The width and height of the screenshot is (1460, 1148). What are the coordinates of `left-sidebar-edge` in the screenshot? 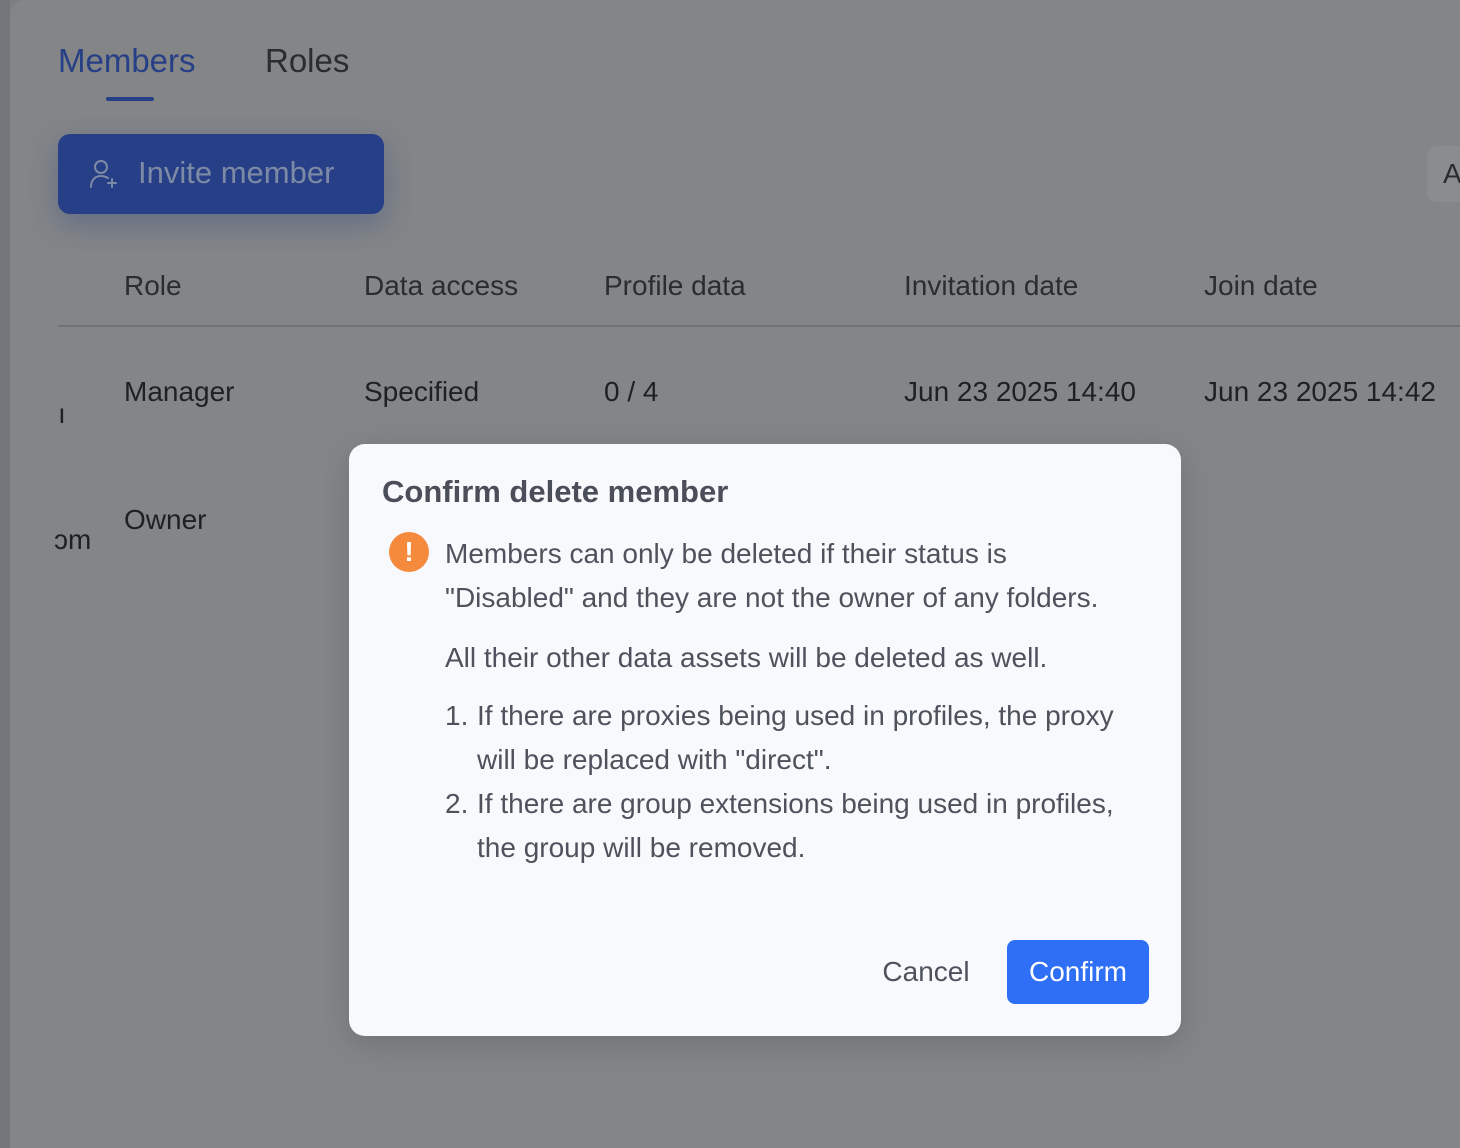 It's located at (5, 574).